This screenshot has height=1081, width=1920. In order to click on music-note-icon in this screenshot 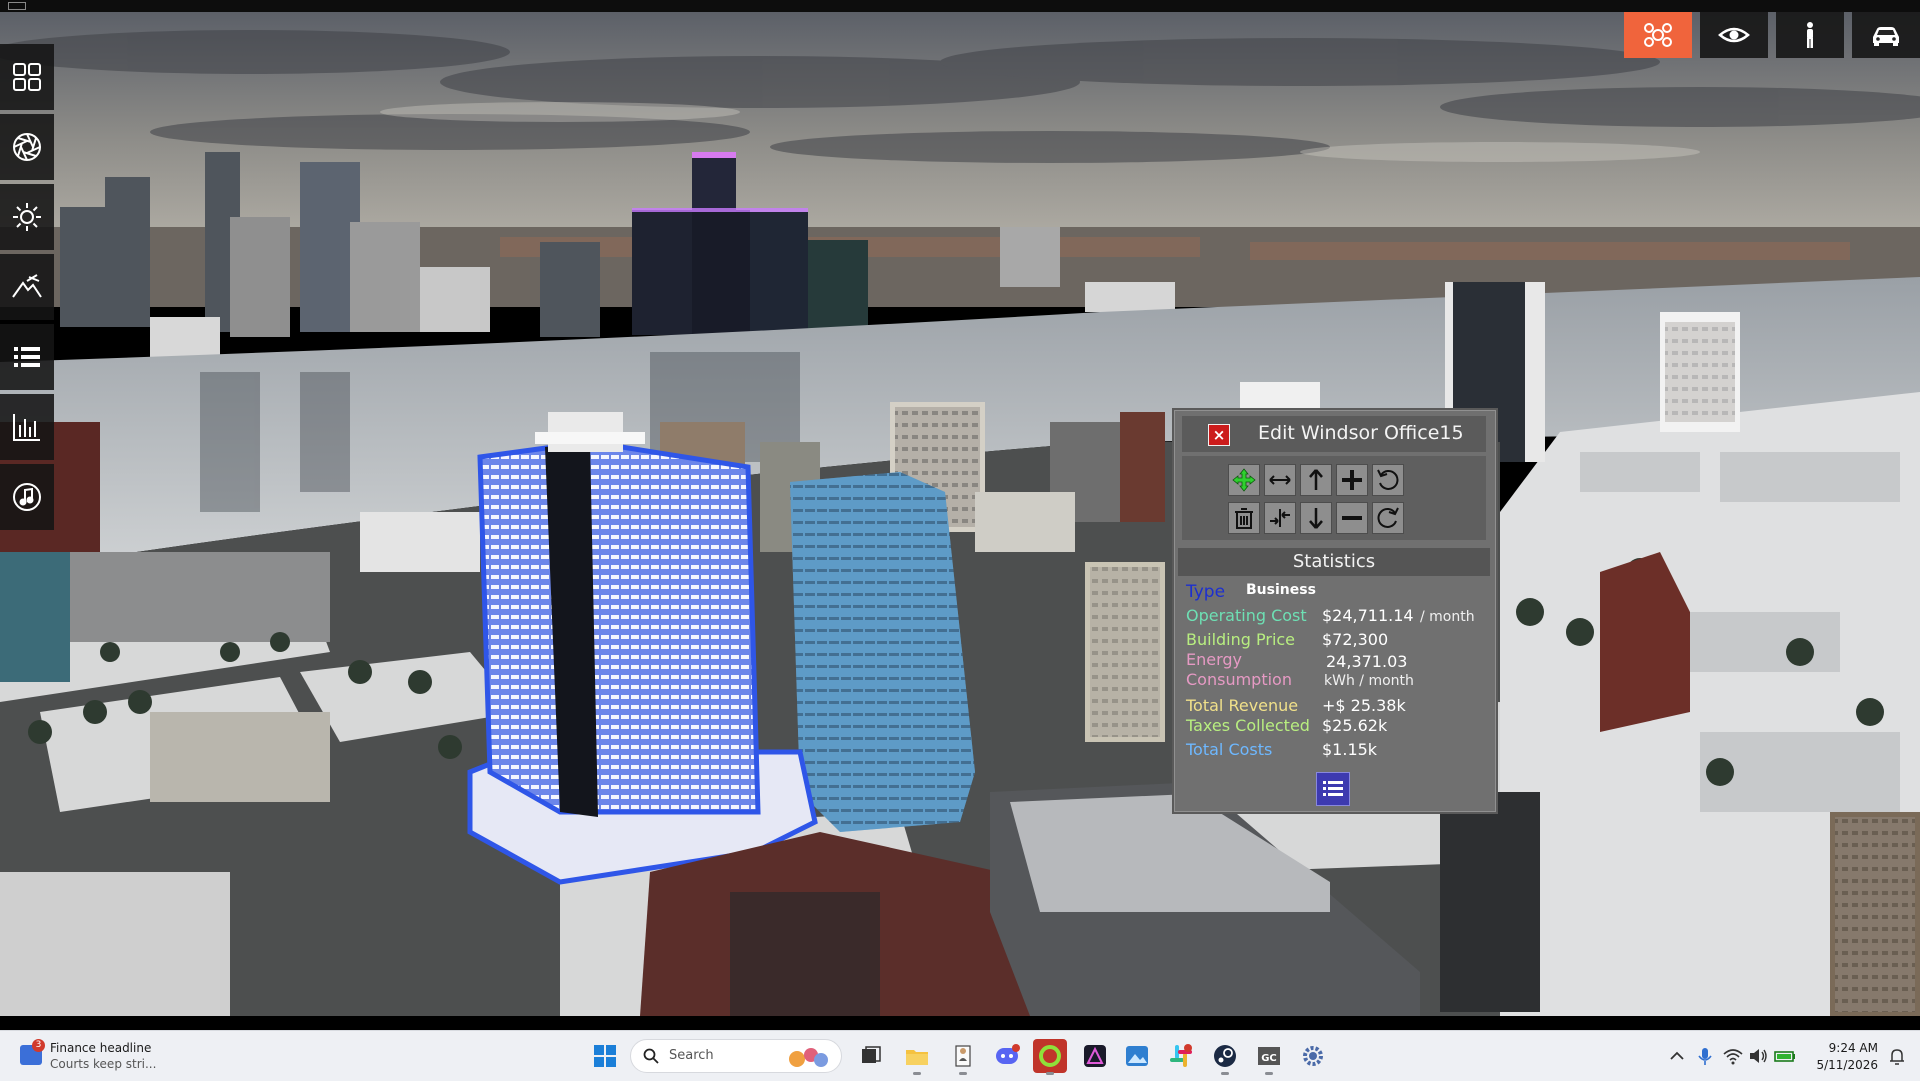, I will do `click(27, 497)`.